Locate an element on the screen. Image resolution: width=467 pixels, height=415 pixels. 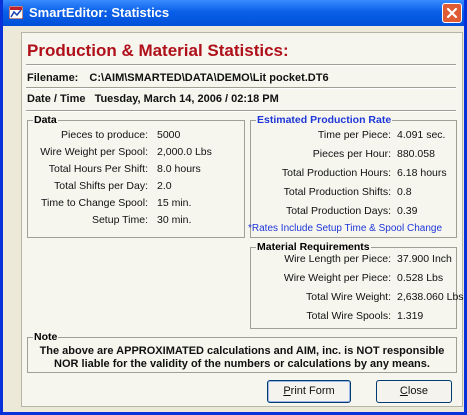
data-label: Time to Change Spool: is located at coordinates (94, 203).